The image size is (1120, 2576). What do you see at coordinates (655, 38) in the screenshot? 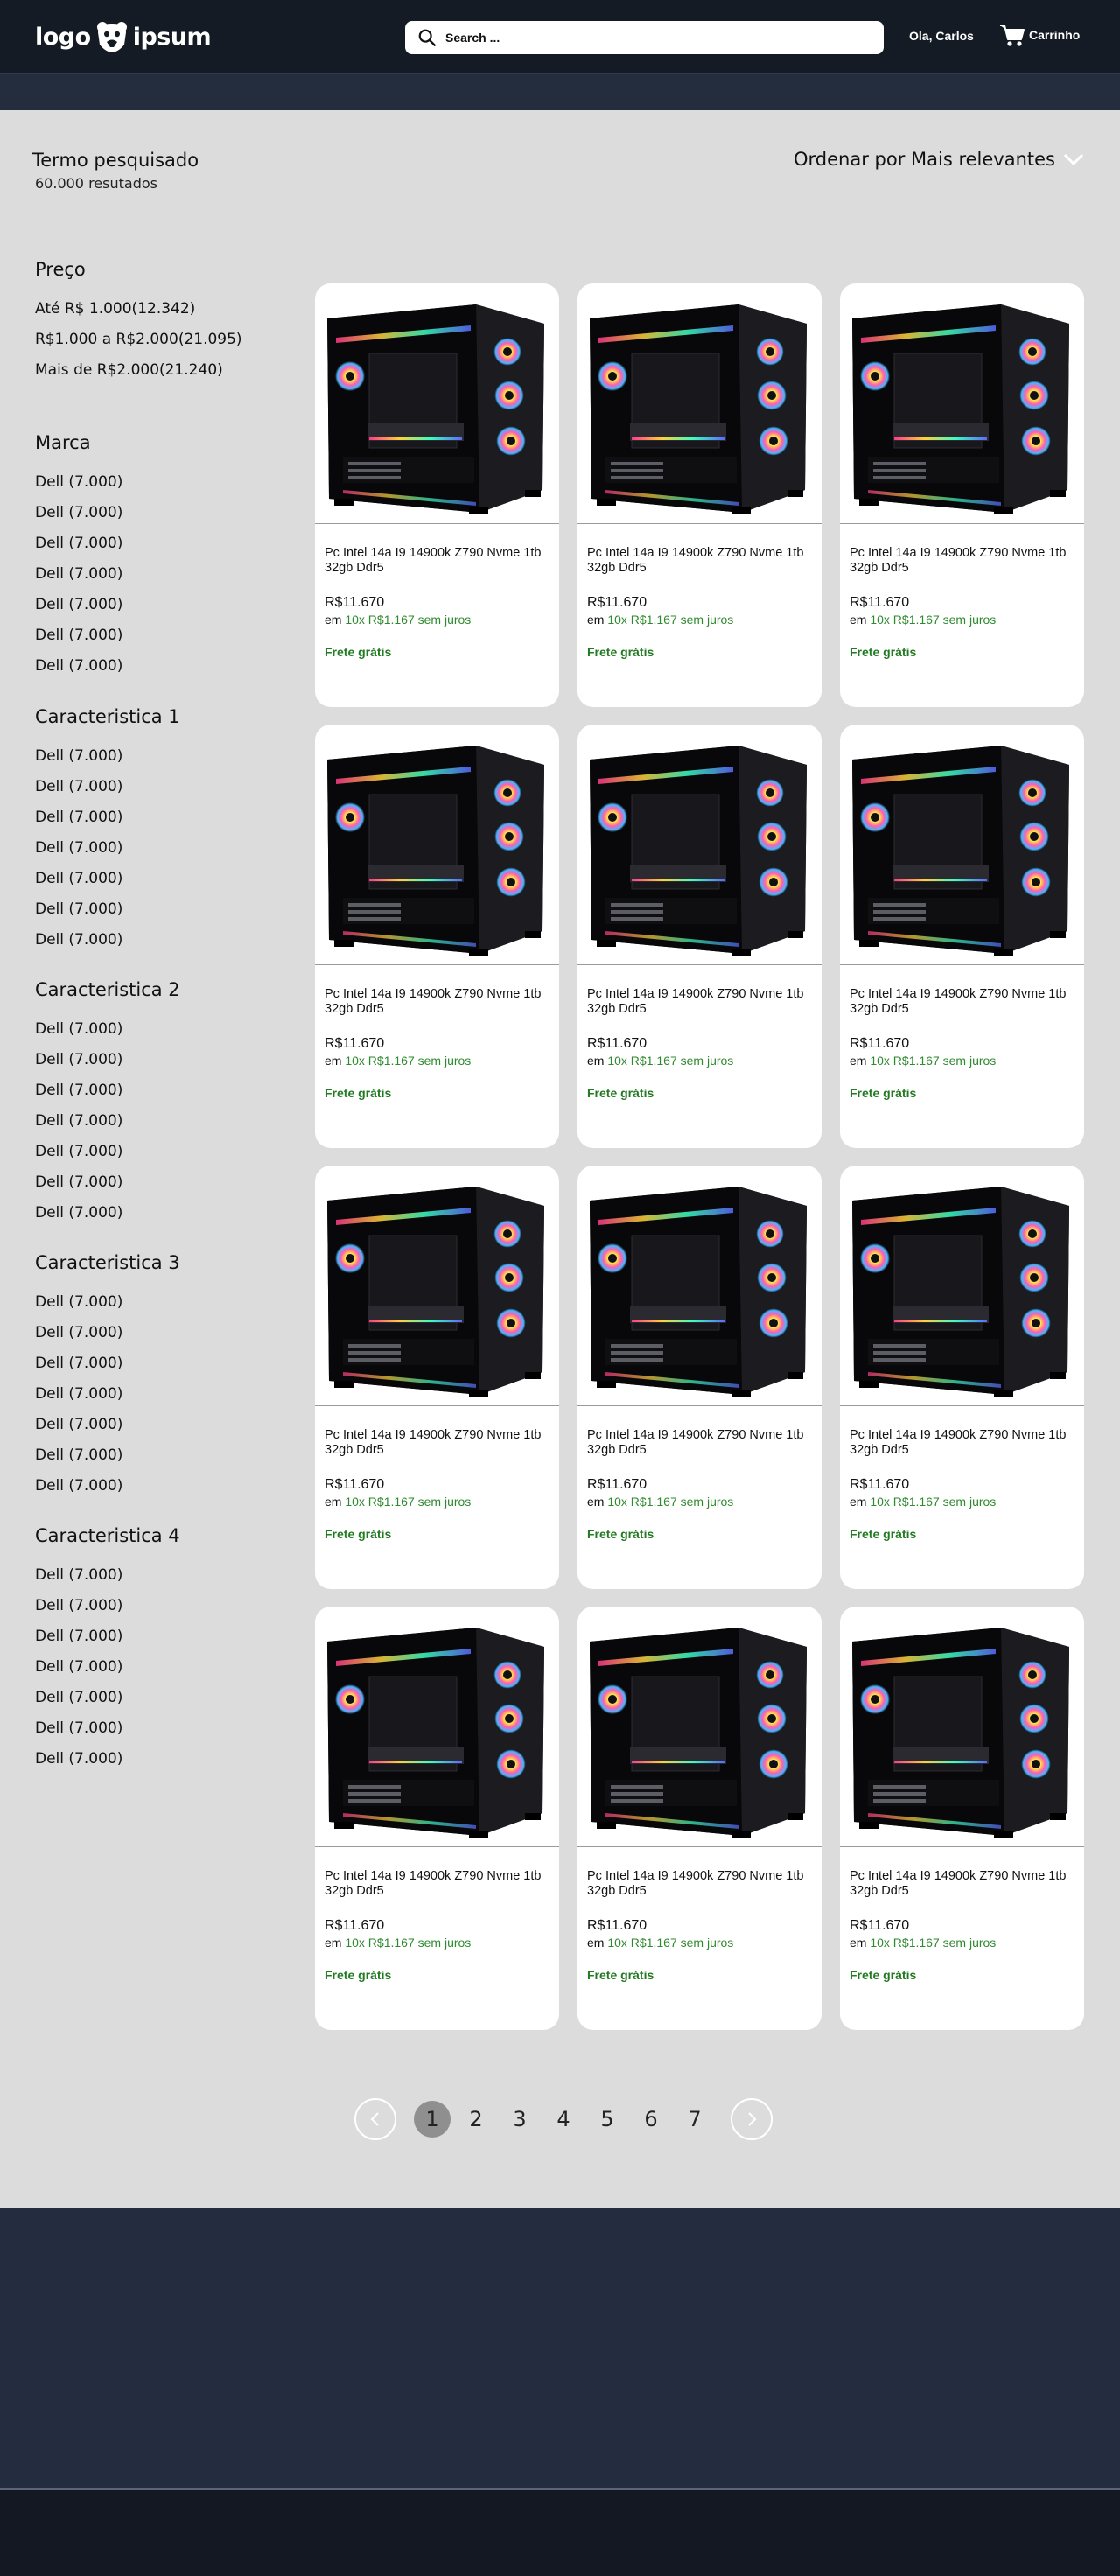
I see `search-input` at bounding box center [655, 38].